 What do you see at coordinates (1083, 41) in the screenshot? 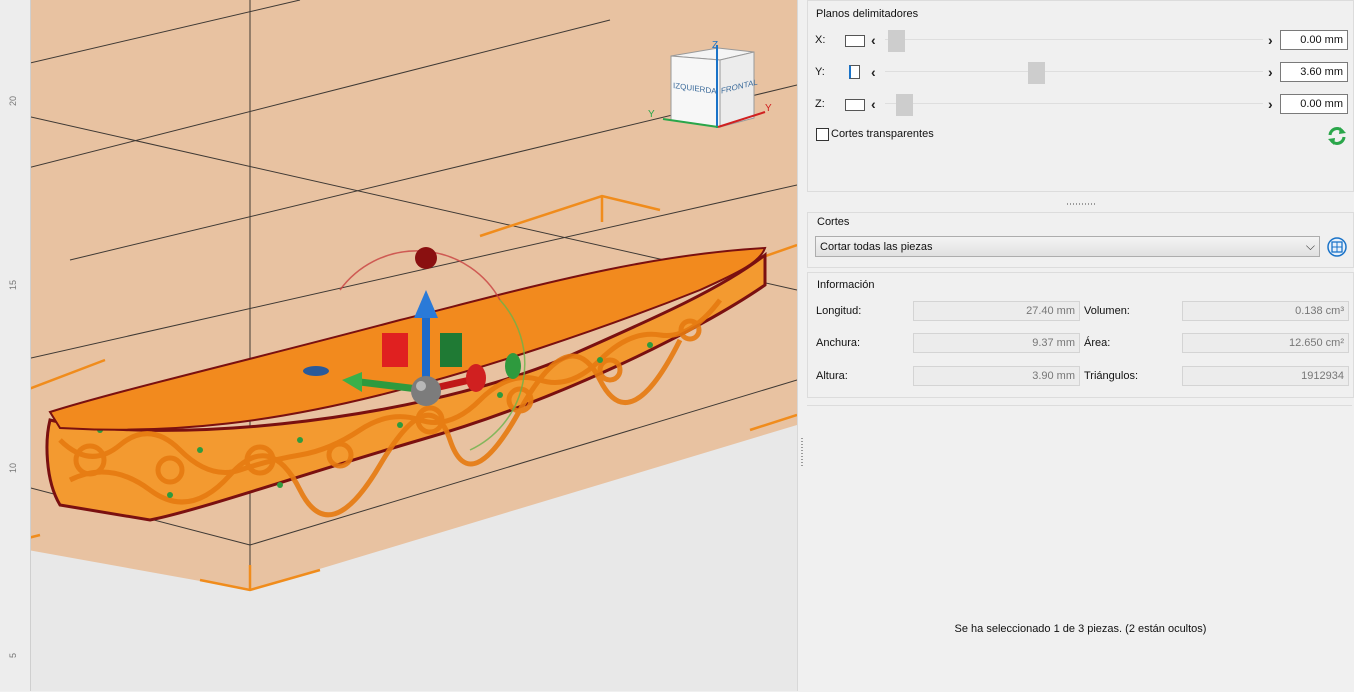
I see `axis-row-x: X: ‹ › 0.00 mm` at bounding box center [1083, 41].